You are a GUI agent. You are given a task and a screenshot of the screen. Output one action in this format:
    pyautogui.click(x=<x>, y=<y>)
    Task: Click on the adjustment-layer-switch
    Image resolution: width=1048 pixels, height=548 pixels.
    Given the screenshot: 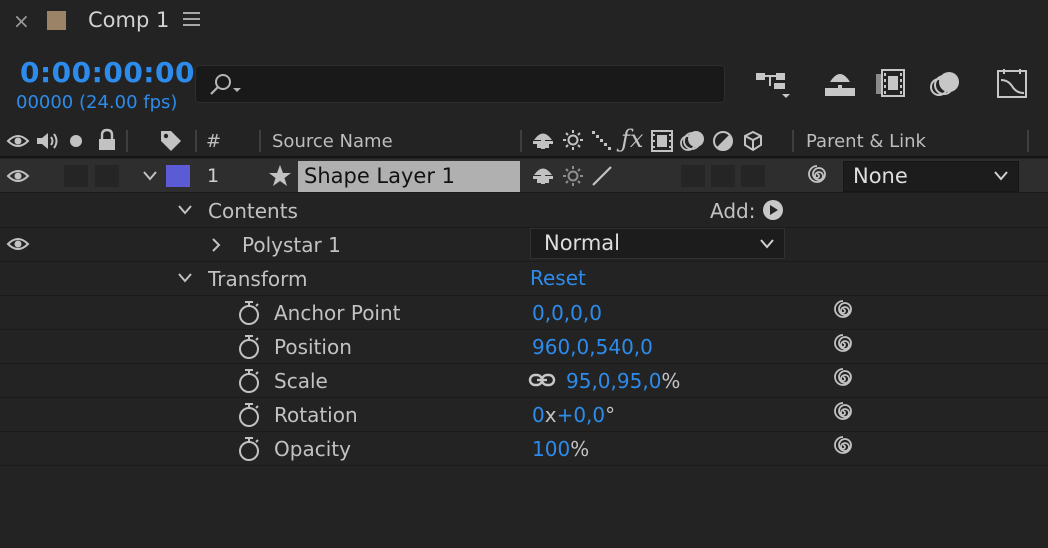 What is the action you would take?
    pyautogui.click(x=723, y=176)
    